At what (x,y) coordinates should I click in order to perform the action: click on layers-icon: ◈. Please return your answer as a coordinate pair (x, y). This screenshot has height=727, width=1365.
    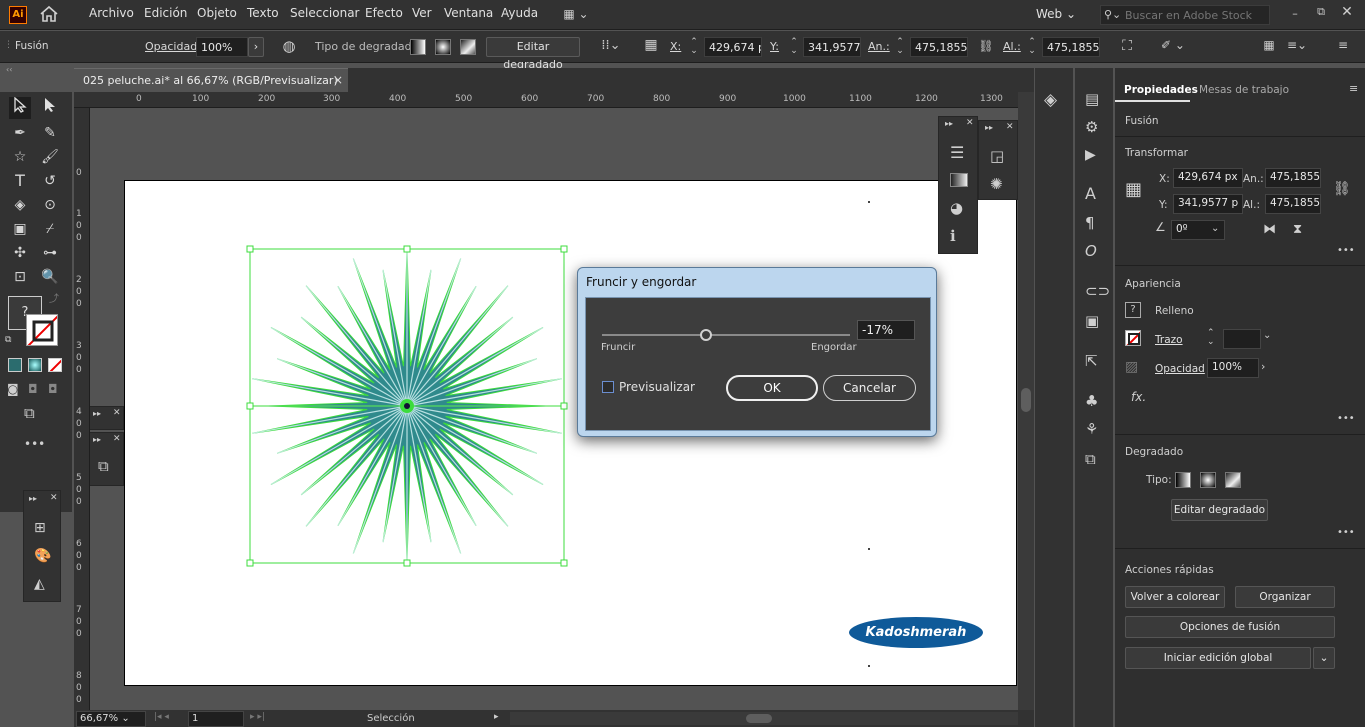
    Looking at the image, I should click on (1050, 100).